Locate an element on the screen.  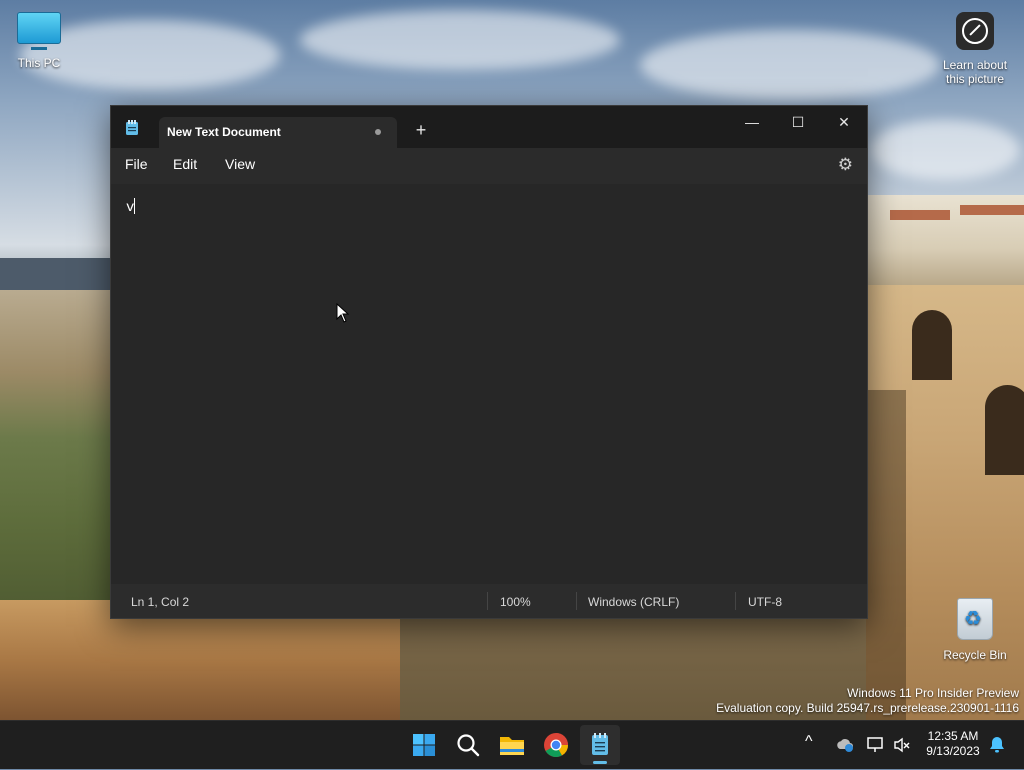
text-caret is located at coordinates (135, 206).